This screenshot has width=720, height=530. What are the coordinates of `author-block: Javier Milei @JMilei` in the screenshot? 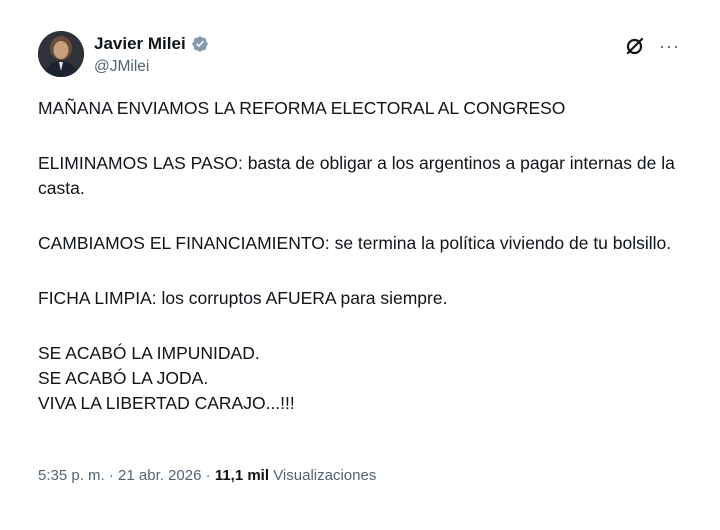 It's located at (151, 54).